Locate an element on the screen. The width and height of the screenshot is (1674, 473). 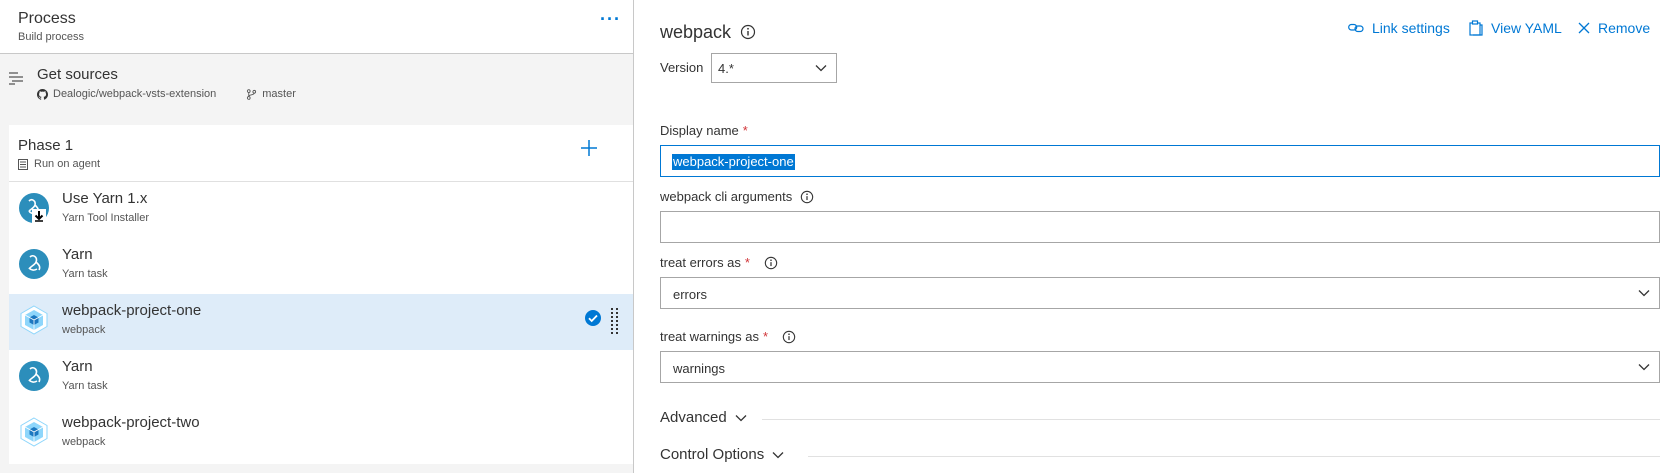
process-header: Process Build process ··· is located at coordinates (316, 27).